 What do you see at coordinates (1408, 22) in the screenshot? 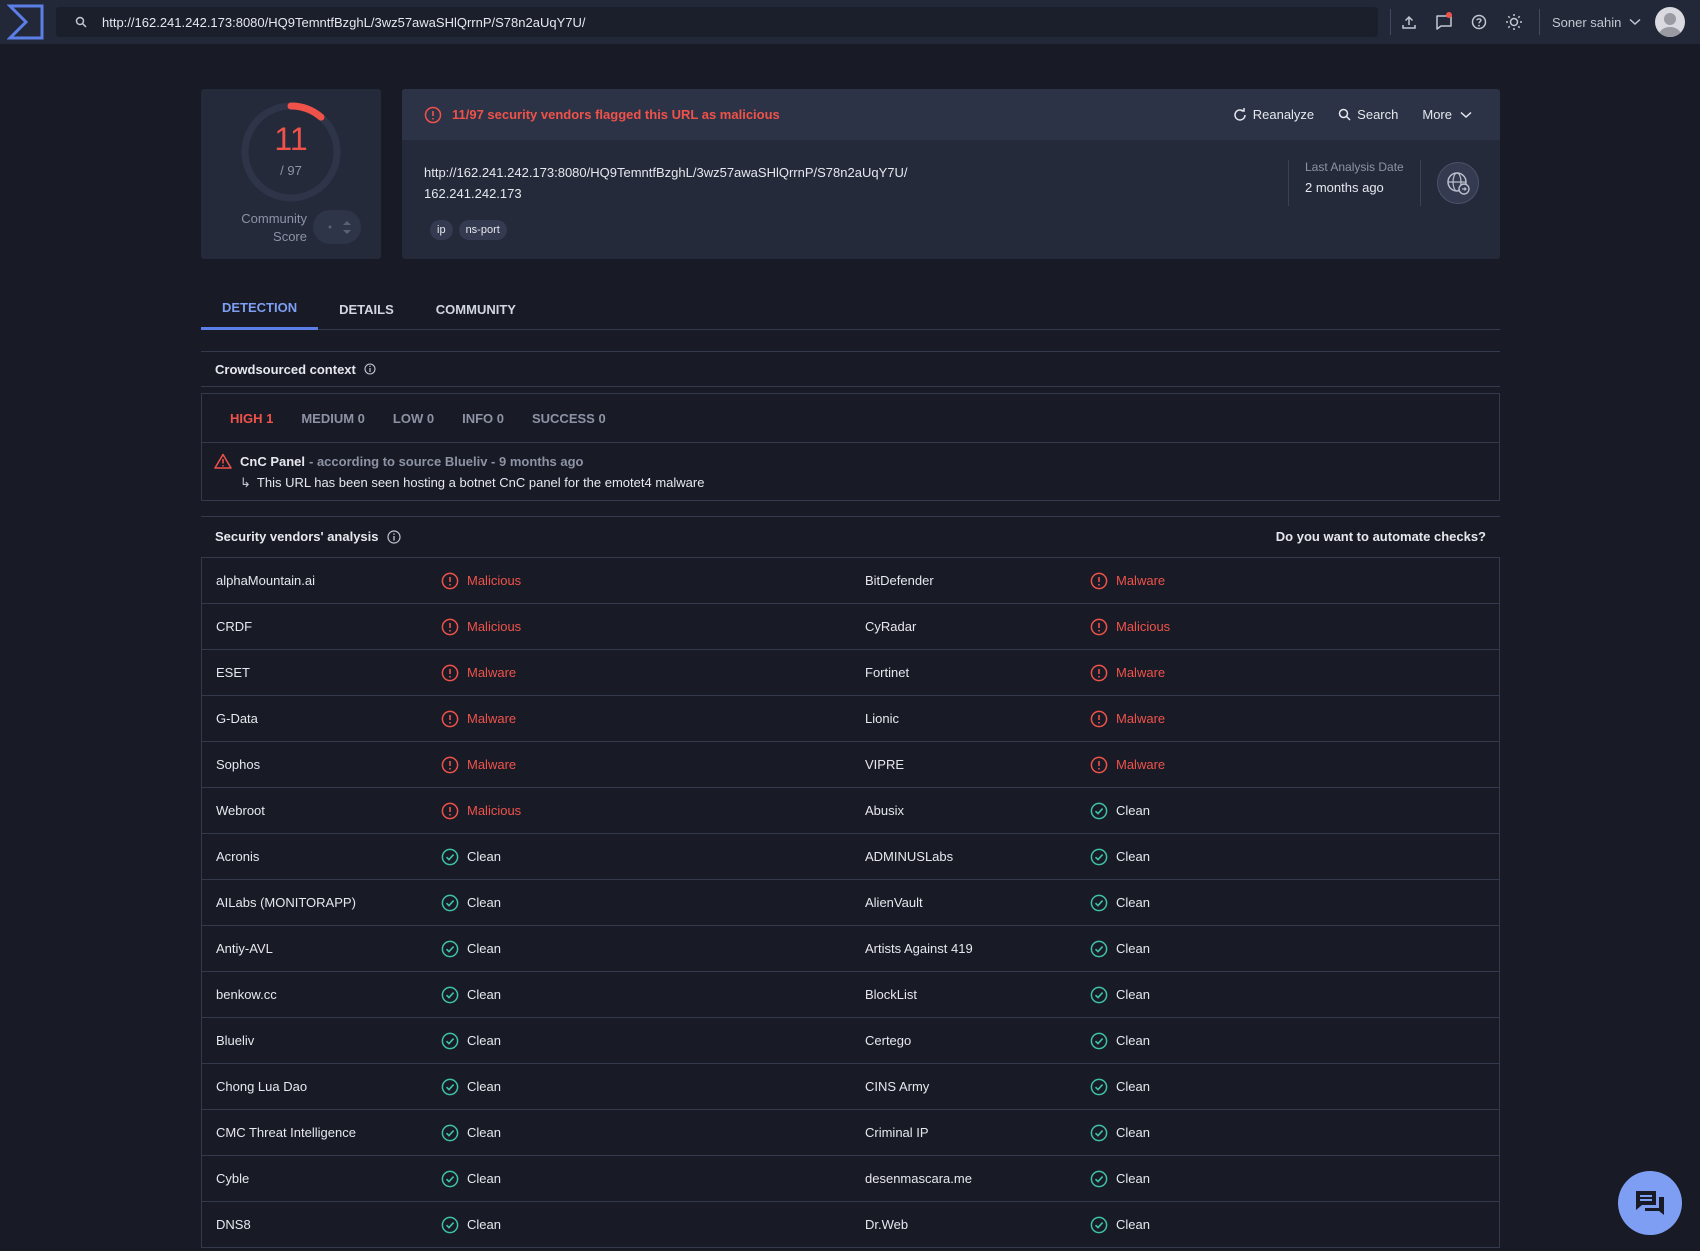
I see `upload-icon` at bounding box center [1408, 22].